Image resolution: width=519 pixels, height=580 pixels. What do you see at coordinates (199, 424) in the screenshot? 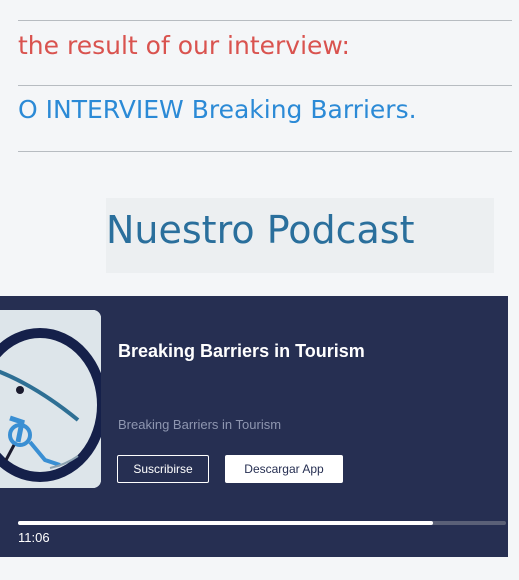
I see `show-title: Breaking Barriers in Tourism` at bounding box center [199, 424].